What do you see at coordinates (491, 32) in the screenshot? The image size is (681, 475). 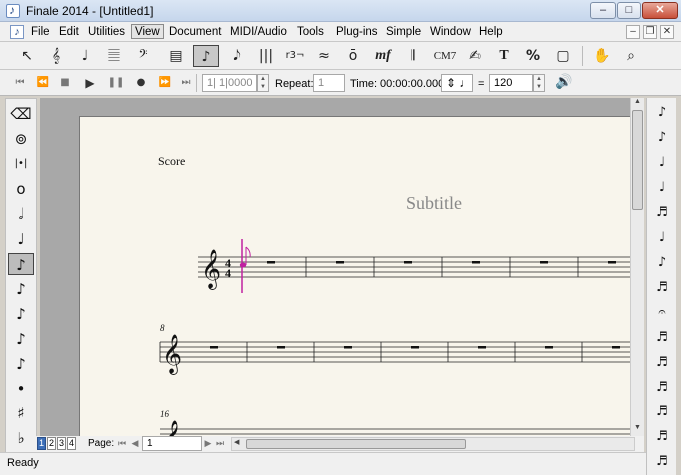 I see `menu-help: Help` at bounding box center [491, 32].